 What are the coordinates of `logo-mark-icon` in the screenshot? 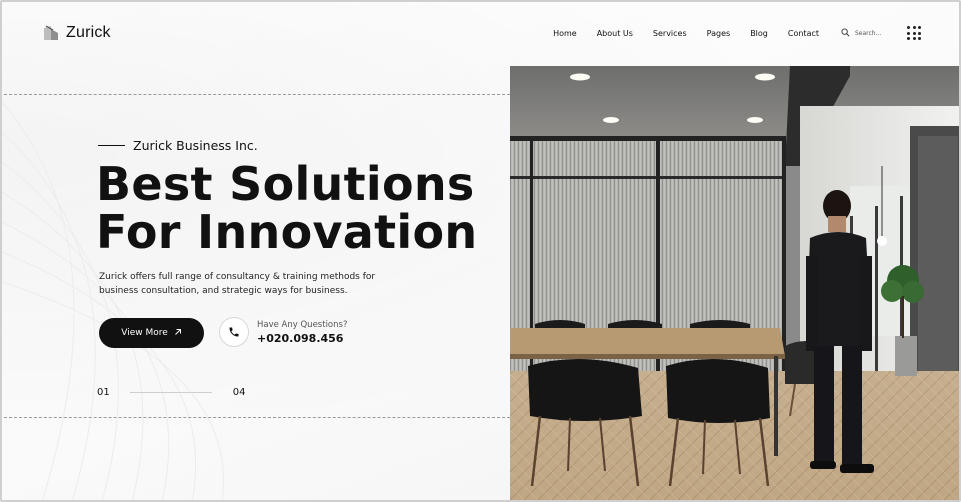 It's located at (51, 33).